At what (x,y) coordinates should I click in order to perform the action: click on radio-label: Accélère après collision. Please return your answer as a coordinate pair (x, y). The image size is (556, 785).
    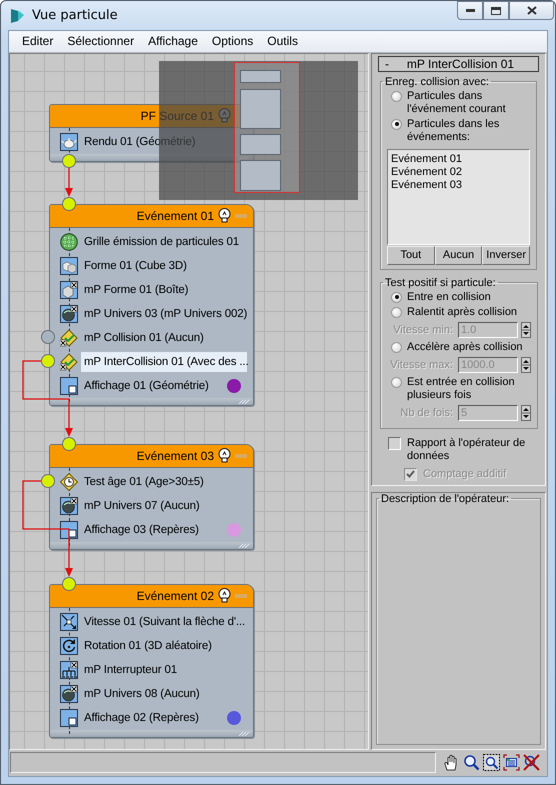
    Looking at the image, I should click on (465, 347).